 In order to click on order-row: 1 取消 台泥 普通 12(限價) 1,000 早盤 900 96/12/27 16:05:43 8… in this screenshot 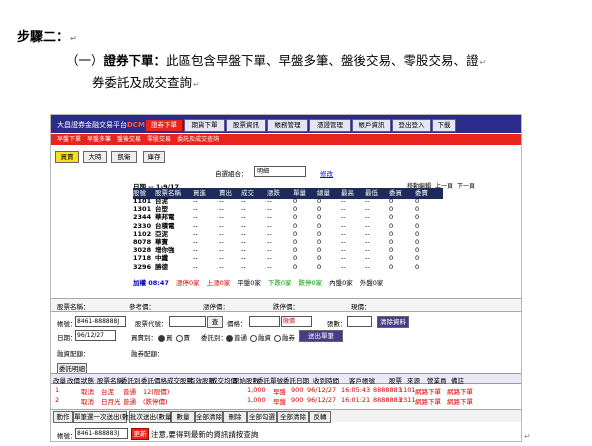, I will do `click(286, 391)`.